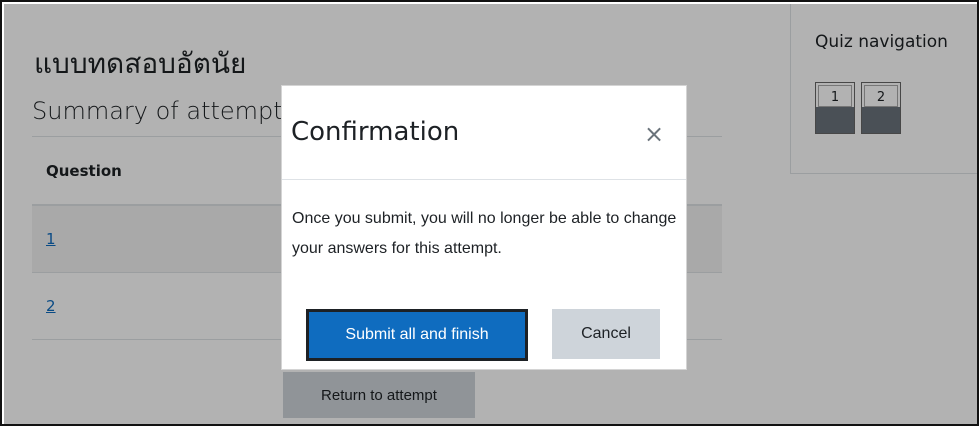 This screenshot has width=979, height=426. I want to click on modal-title: Confirmation, so click(375, 132).